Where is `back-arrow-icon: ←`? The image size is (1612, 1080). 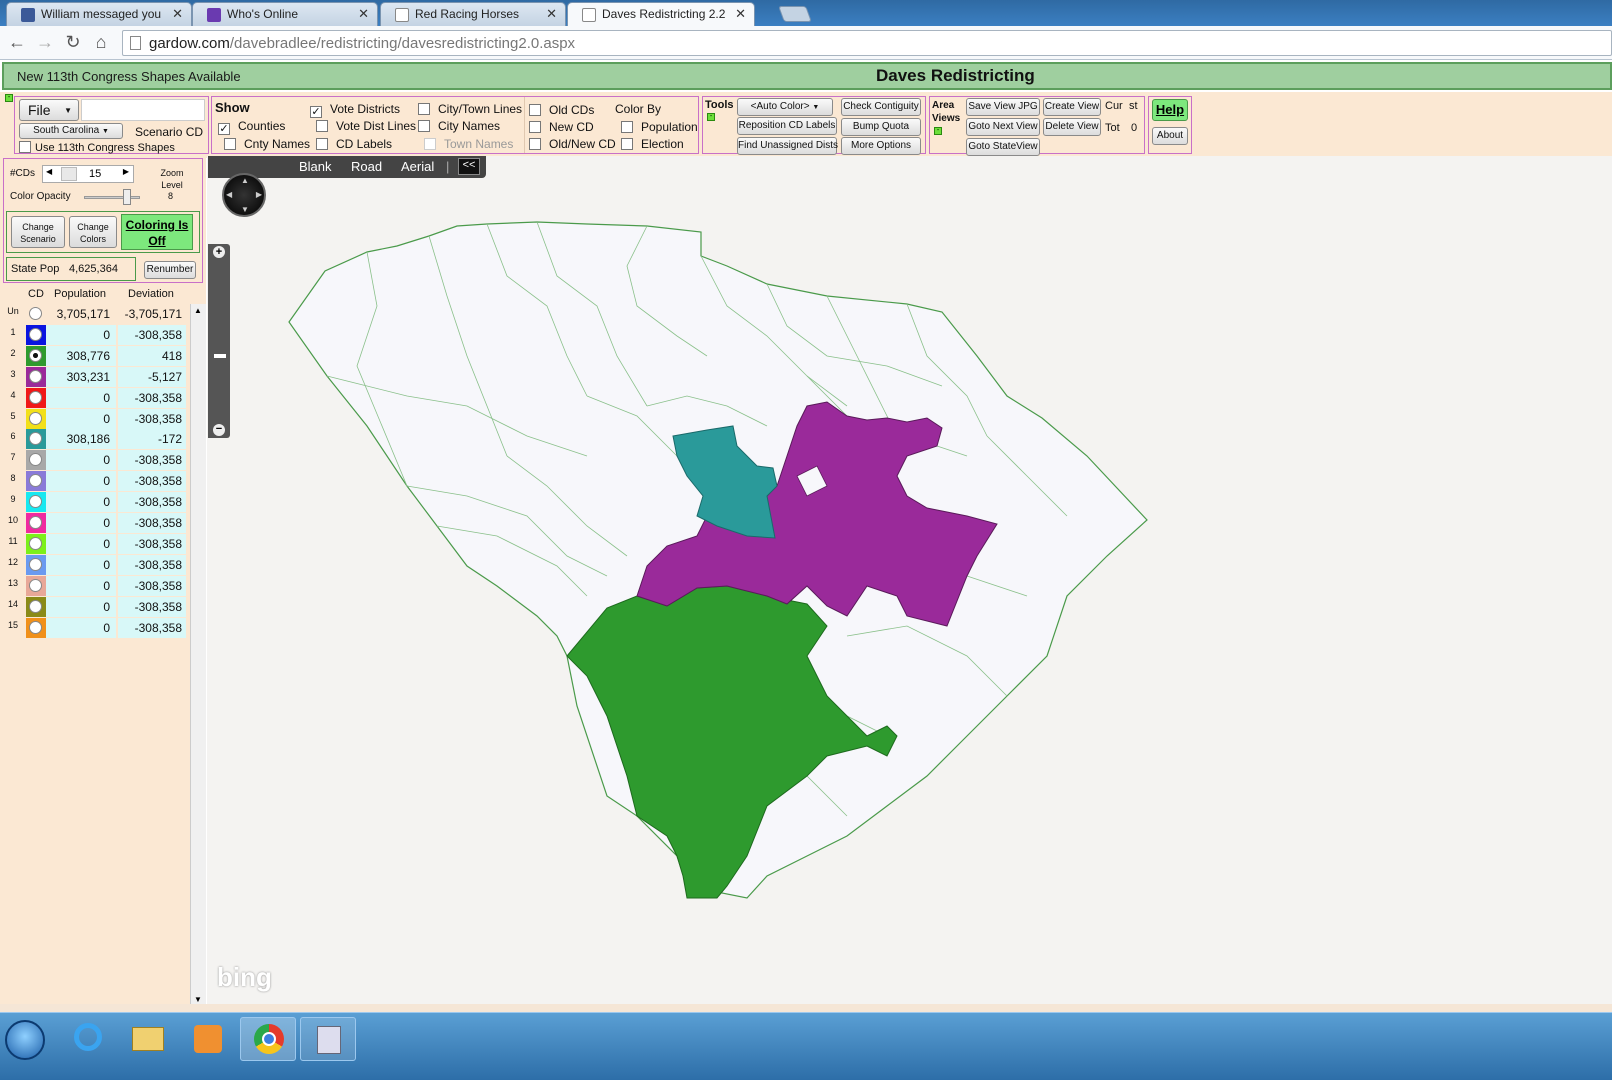
back-arrow-icon: ← is located at coordinates (17, 42).